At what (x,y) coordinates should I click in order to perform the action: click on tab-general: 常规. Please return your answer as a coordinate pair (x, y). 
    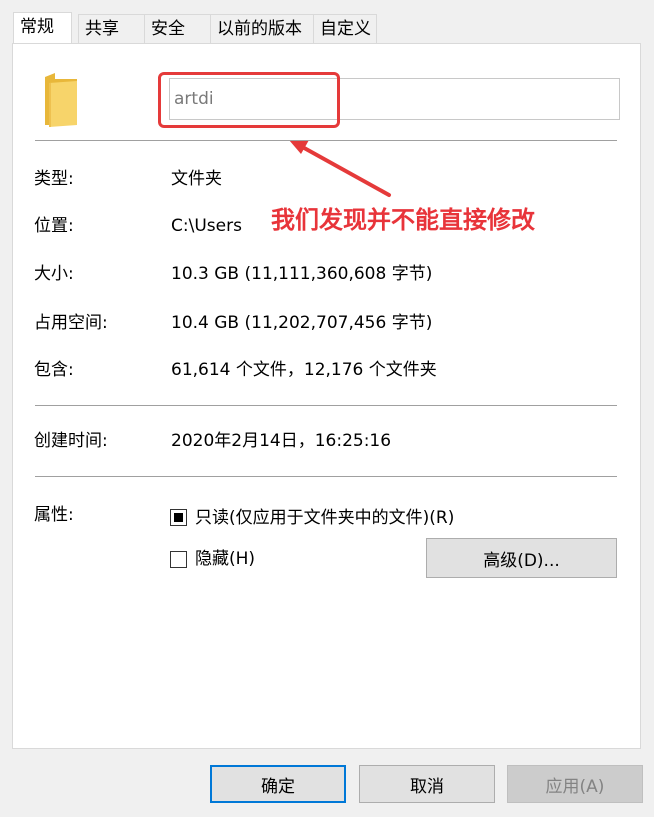
    Looking at the image, I should click on (42, 27).